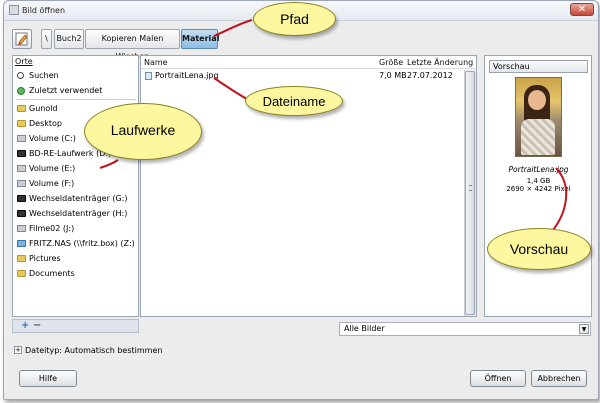 The width and height of the screenshot is (600, 403). I want to click on callout-preview: Vorschau, so click(539, 249).